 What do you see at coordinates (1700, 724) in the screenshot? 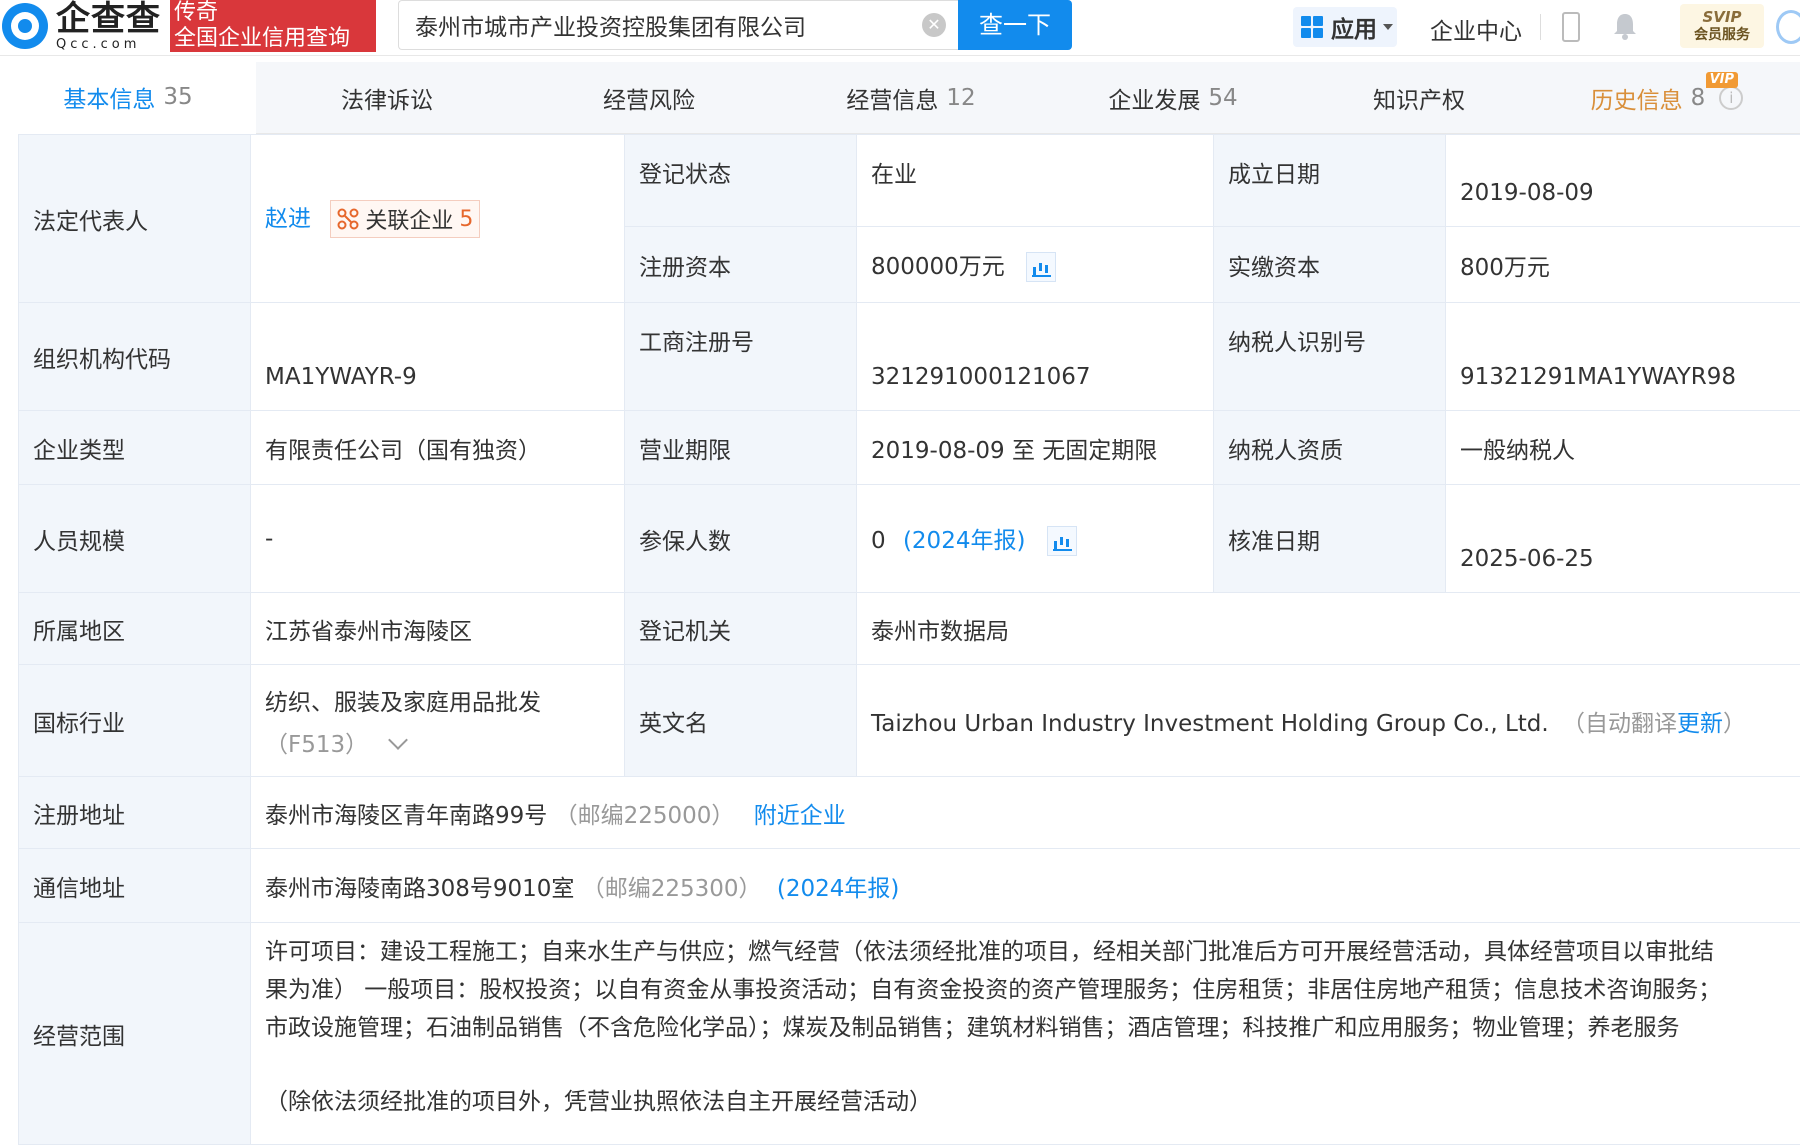
I see `update-translation-link: 更新` at bounding box center [1700, 724].